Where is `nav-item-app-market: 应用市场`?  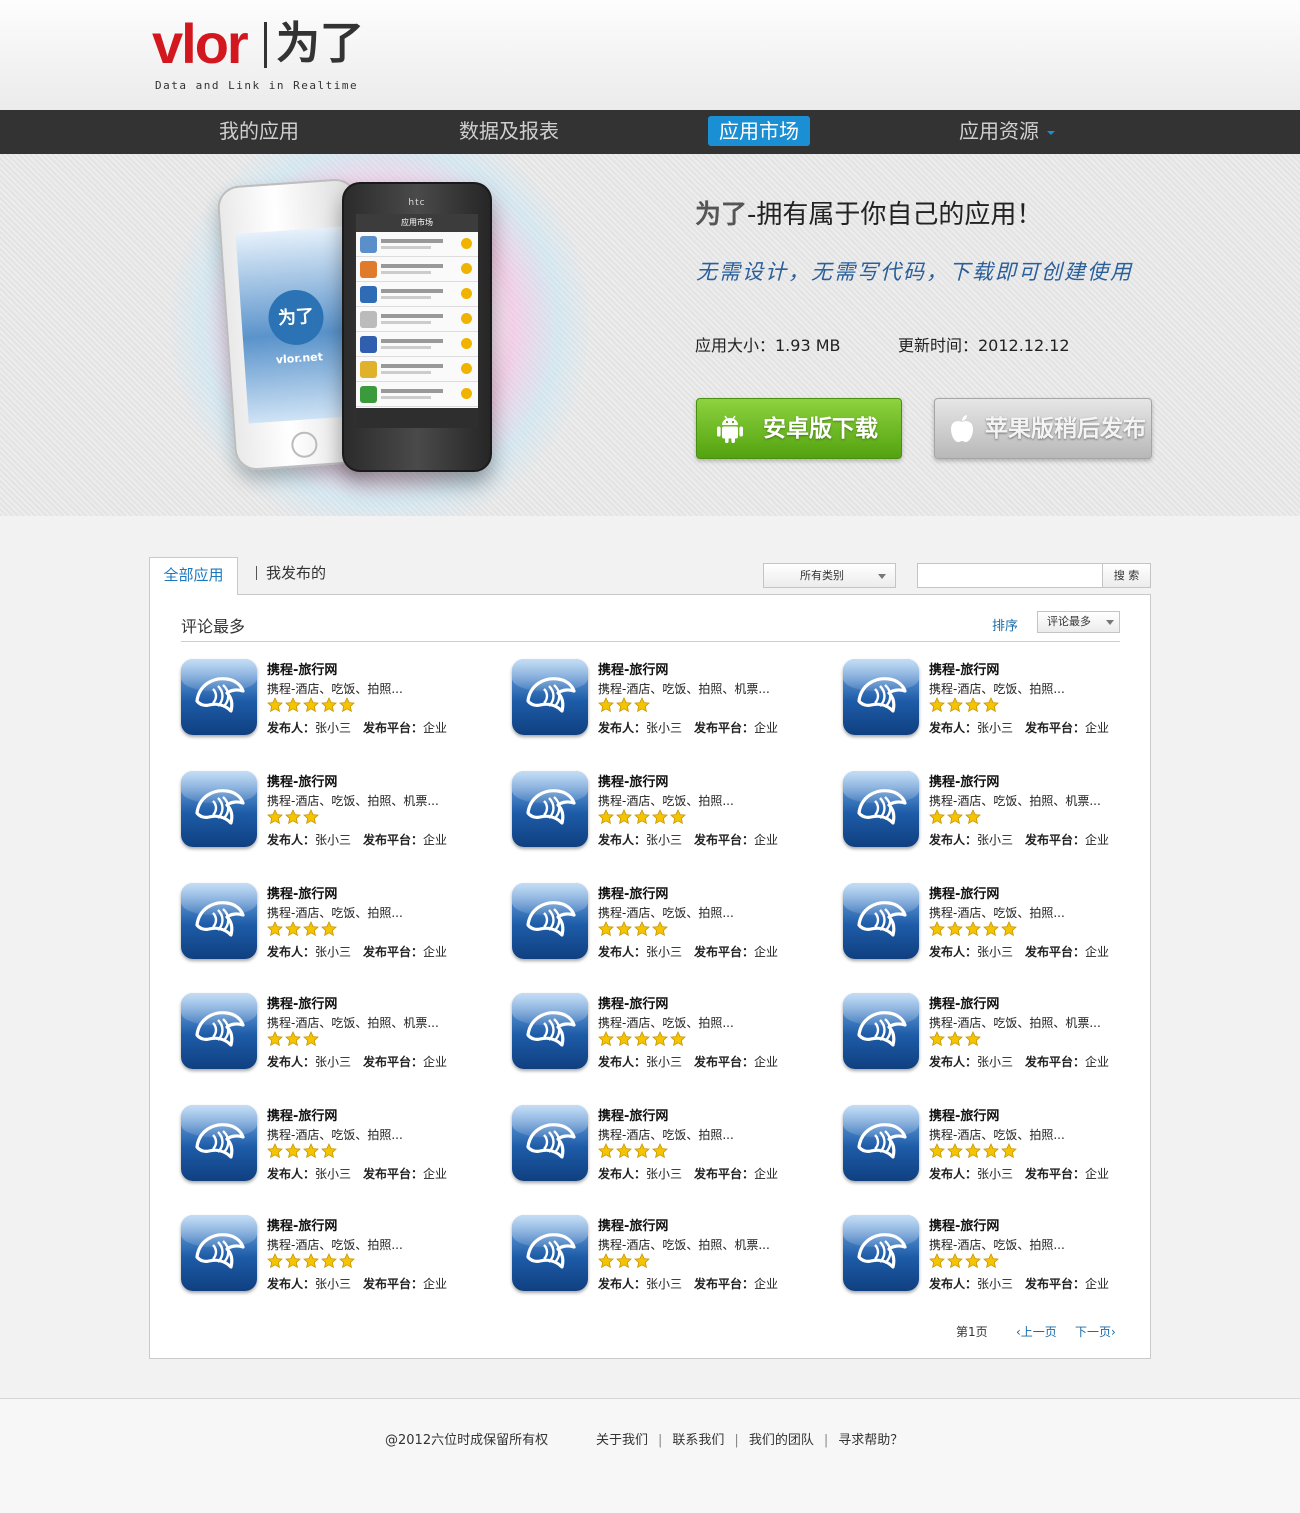
nav-item-app-market: 应用市场 is located at coordinates (759, 131).